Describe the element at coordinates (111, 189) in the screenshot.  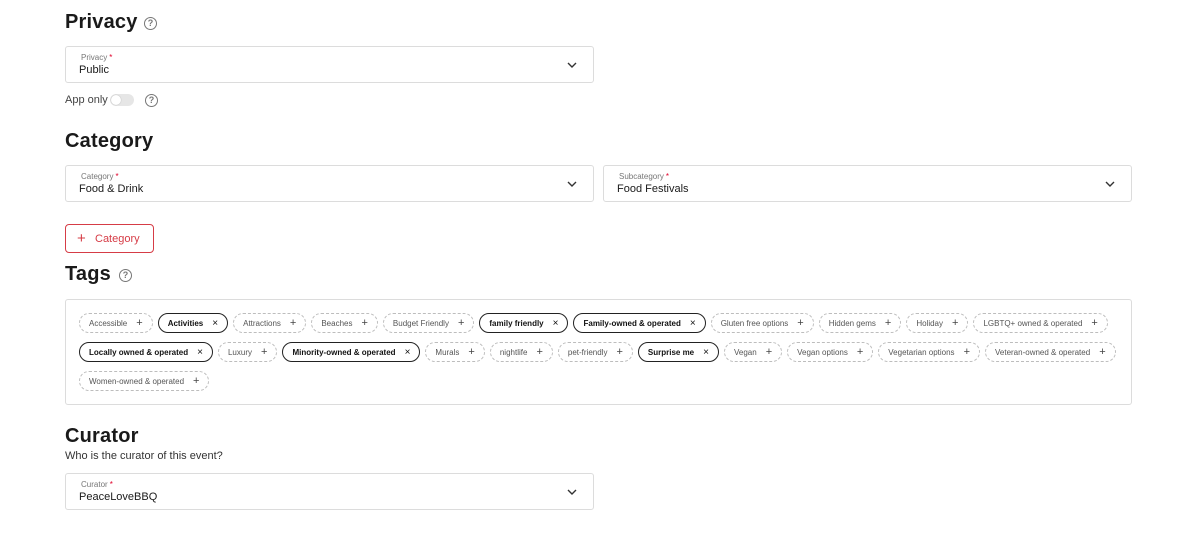
I see `category-value: Food & Drink` at that location.